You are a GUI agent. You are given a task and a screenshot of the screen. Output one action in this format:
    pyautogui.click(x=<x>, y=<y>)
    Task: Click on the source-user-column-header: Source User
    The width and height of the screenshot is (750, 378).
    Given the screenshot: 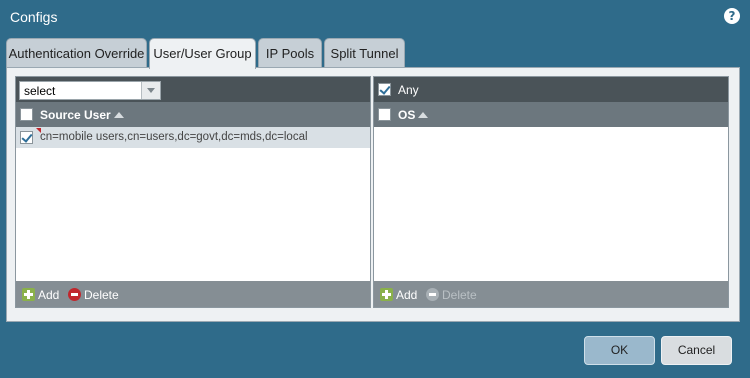 What is the action you would take?
    pyautogui.click(x=193, y=114)
    